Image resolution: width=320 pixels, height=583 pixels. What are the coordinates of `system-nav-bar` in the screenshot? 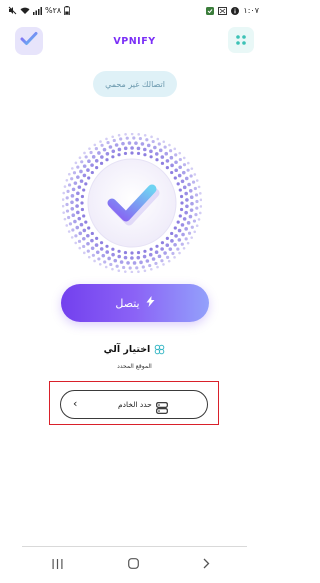 It's located at (134, 566).